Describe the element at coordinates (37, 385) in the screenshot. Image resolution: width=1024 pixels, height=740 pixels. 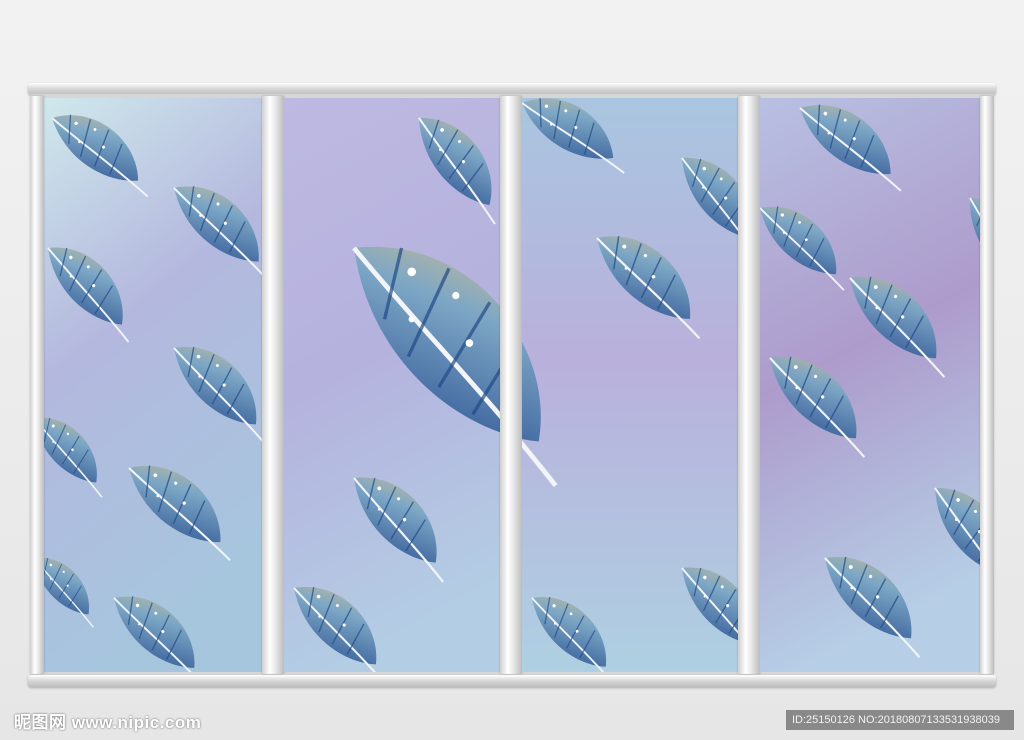
I see `frame-left-edge` at that location.